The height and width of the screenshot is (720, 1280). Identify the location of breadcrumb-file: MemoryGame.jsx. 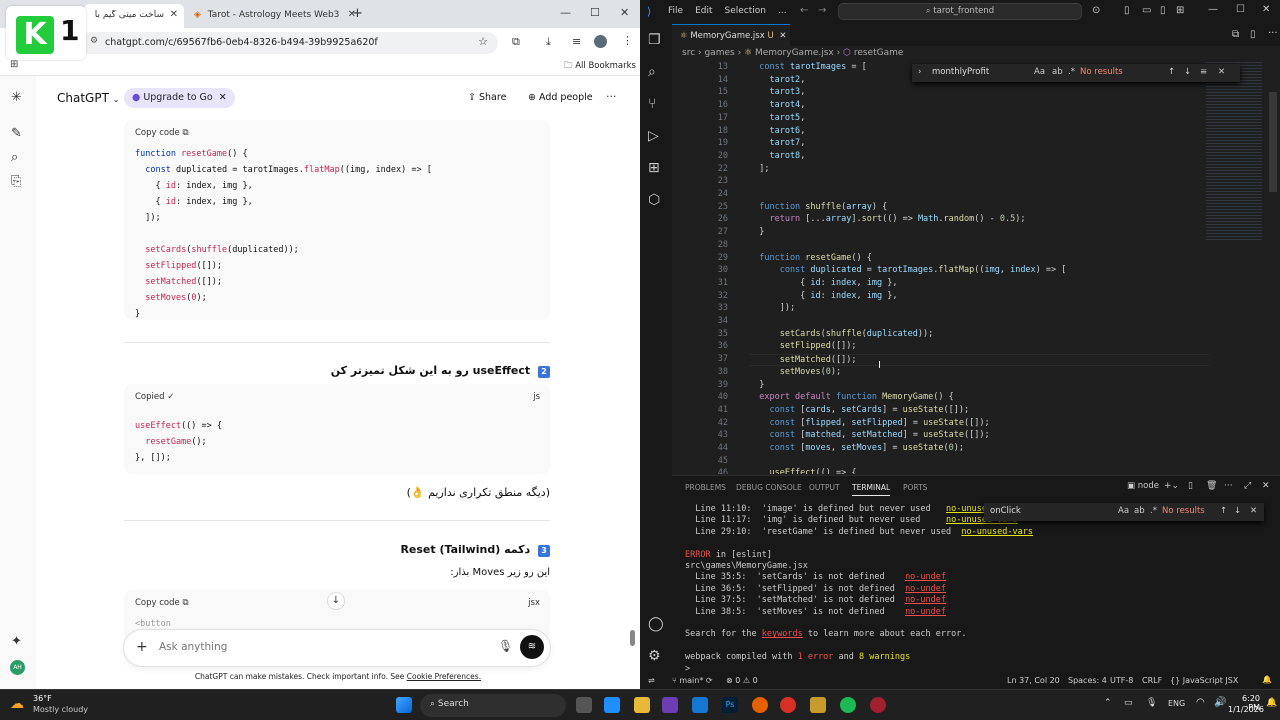
(794, 53).